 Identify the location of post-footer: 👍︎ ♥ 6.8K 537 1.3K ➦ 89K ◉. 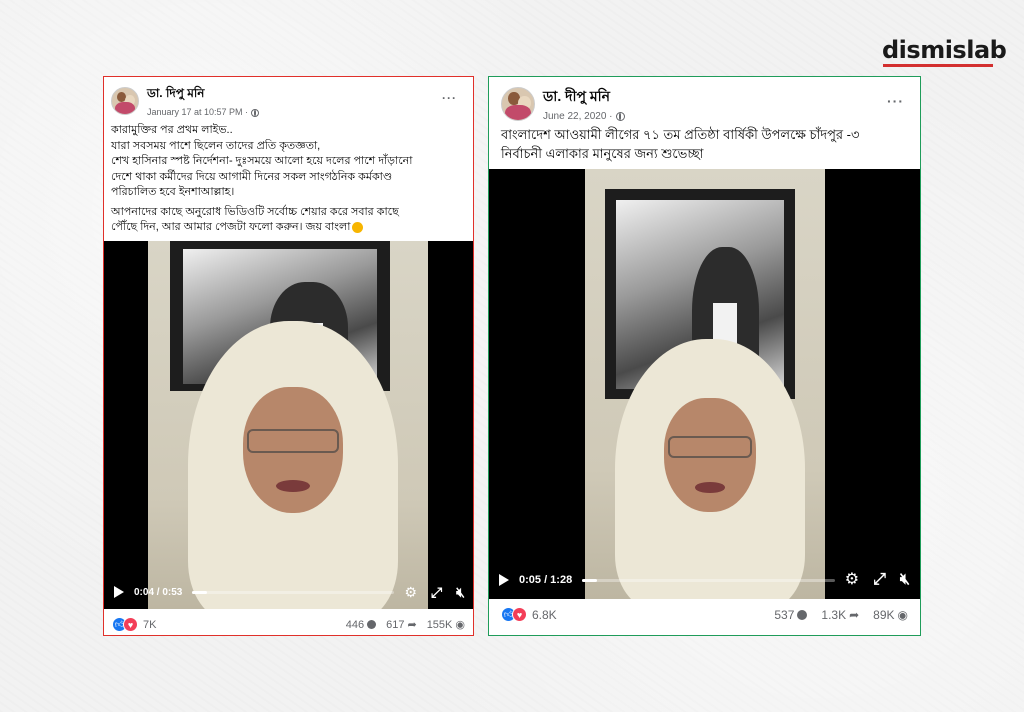
(704, 614).